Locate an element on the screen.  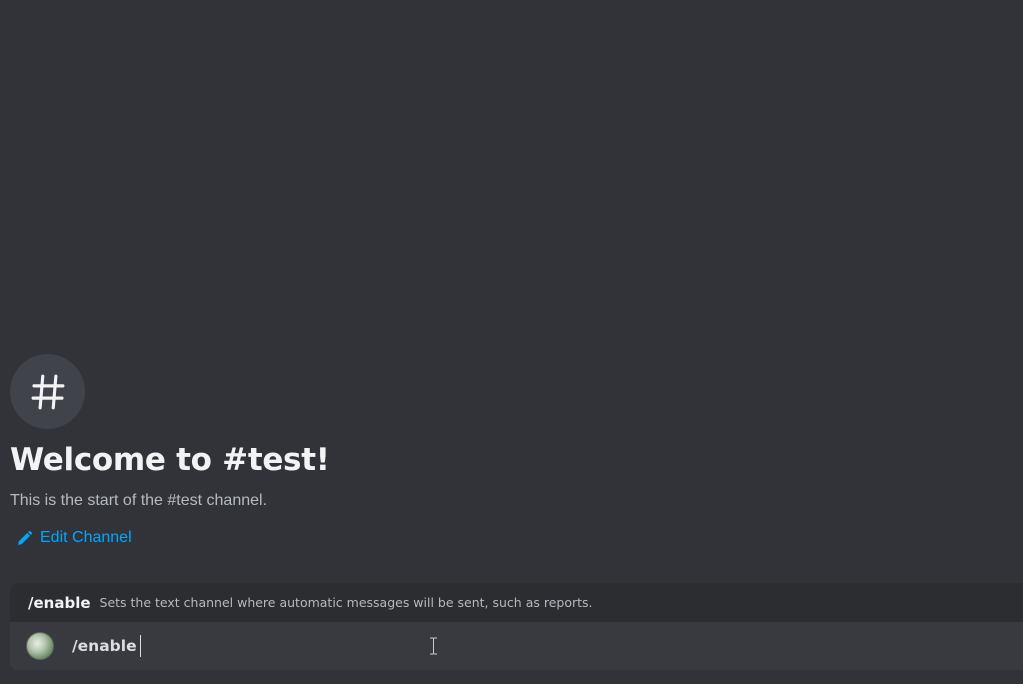
welcome-title: Welcome to #test! is located at coordinates (170, 460).